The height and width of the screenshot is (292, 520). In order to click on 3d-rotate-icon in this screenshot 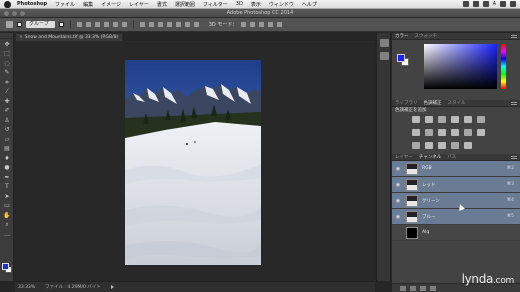, I will do `click(244, 24)`.